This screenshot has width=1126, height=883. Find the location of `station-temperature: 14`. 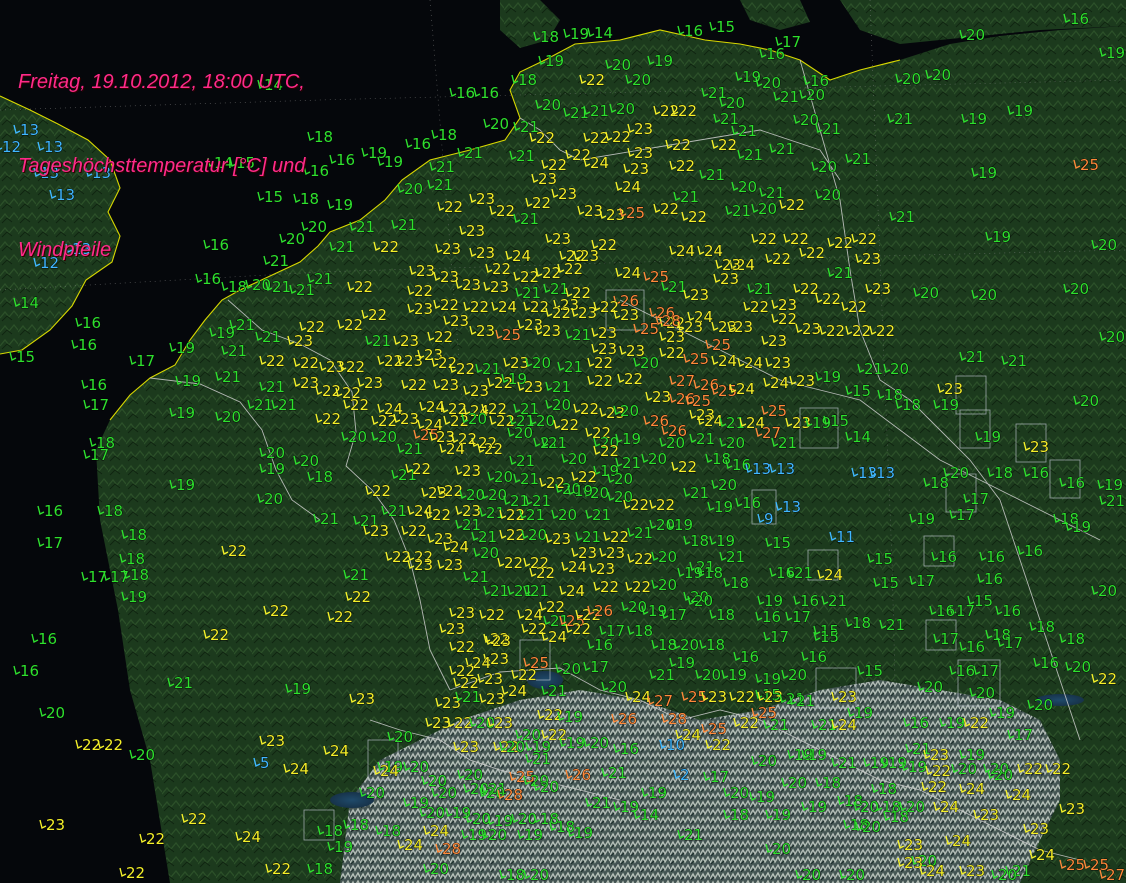

station-temperature: 14 is located at coordinates (603, 33).